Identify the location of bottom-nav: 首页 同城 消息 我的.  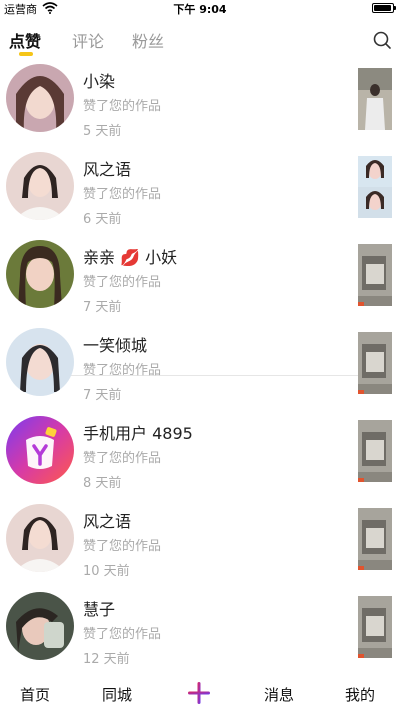
(200, 693).